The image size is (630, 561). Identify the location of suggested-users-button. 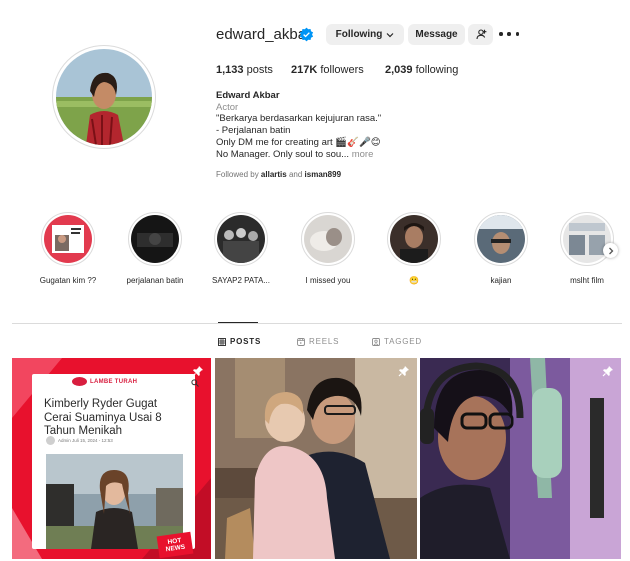
(480, 34).